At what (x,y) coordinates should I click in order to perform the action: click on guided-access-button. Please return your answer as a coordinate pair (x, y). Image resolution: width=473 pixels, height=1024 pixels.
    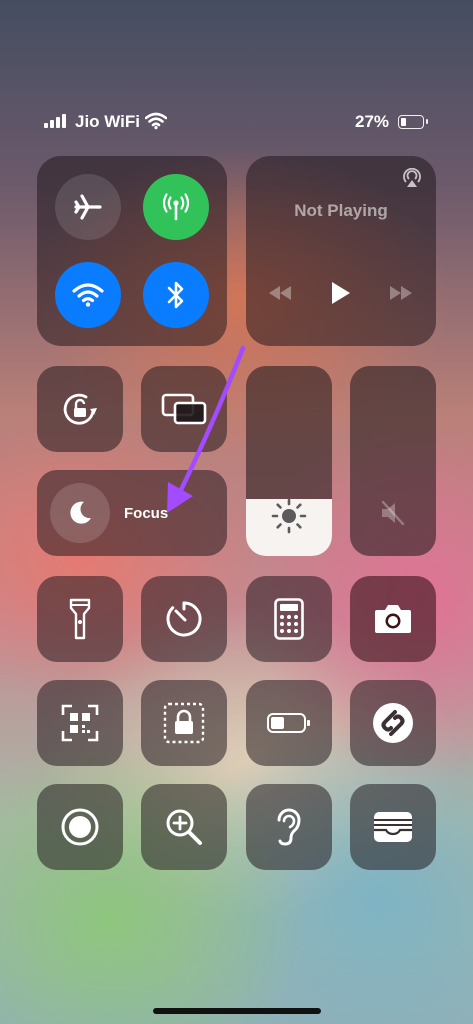
    Looking at the image, I should click on (184, 723).